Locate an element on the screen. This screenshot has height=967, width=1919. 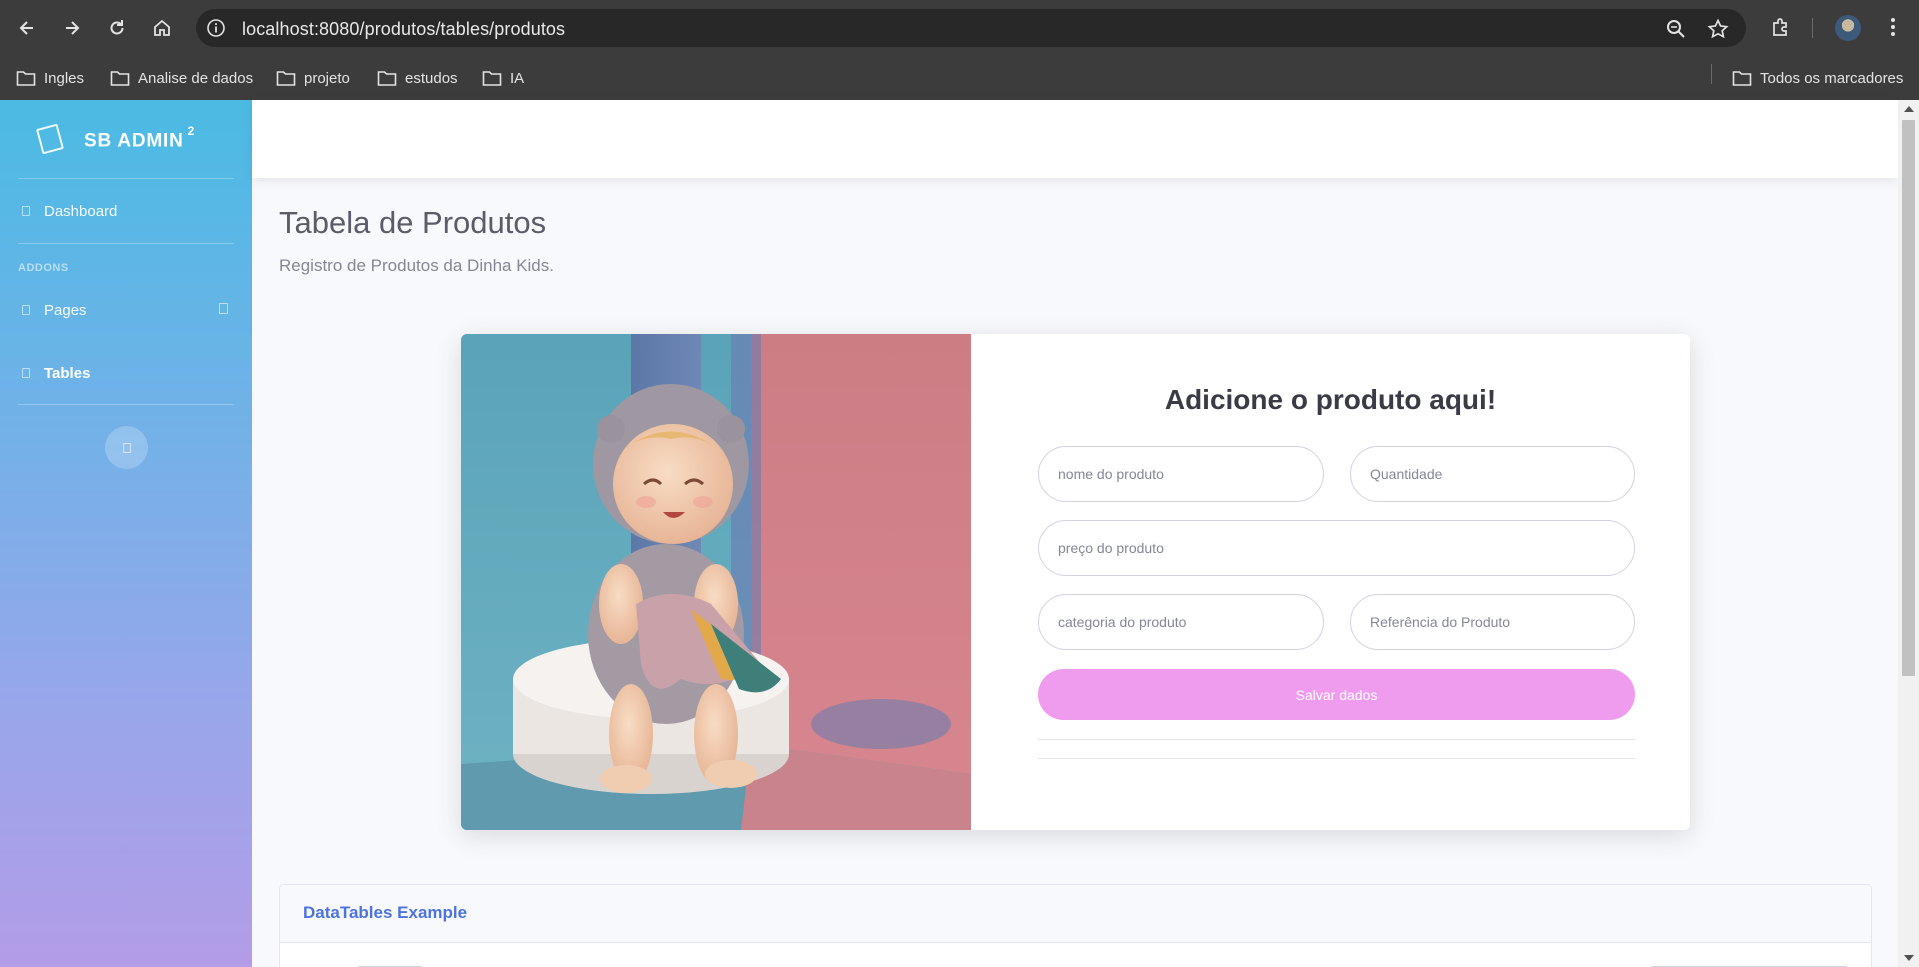
address-url: localhost:8080/produtos/tables/produtos is located at coordinates (403, 29).